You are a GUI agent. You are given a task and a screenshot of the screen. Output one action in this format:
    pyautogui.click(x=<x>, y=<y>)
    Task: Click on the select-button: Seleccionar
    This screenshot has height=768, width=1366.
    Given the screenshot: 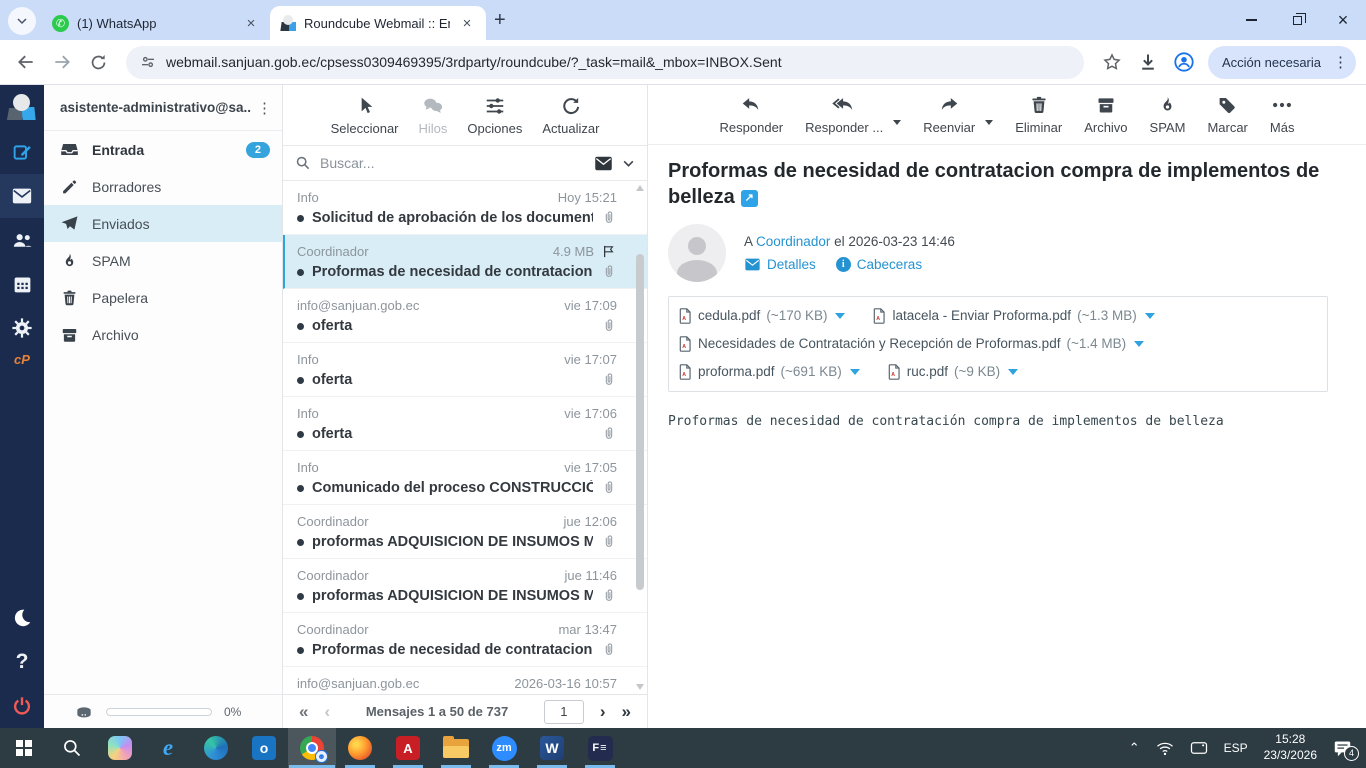 What is the action you would take?
    pyautogui.click(x=365, y=115)
    